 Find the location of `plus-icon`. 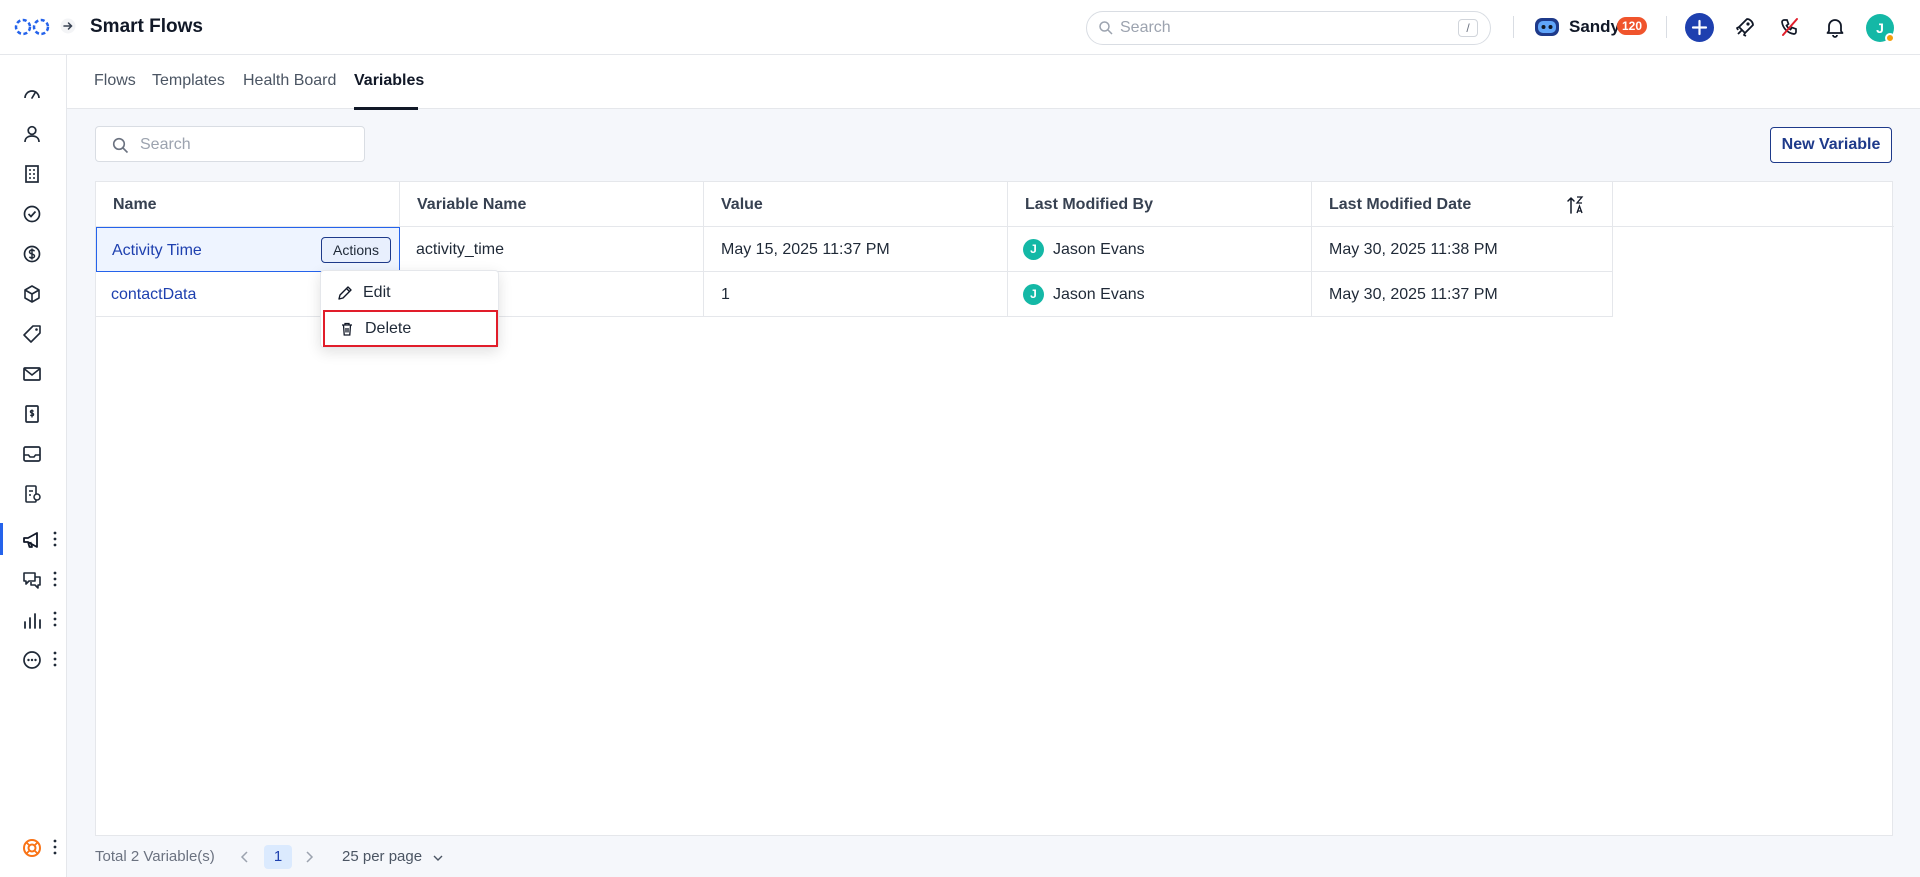

plus-icon is located at coordinates (1699, 27).